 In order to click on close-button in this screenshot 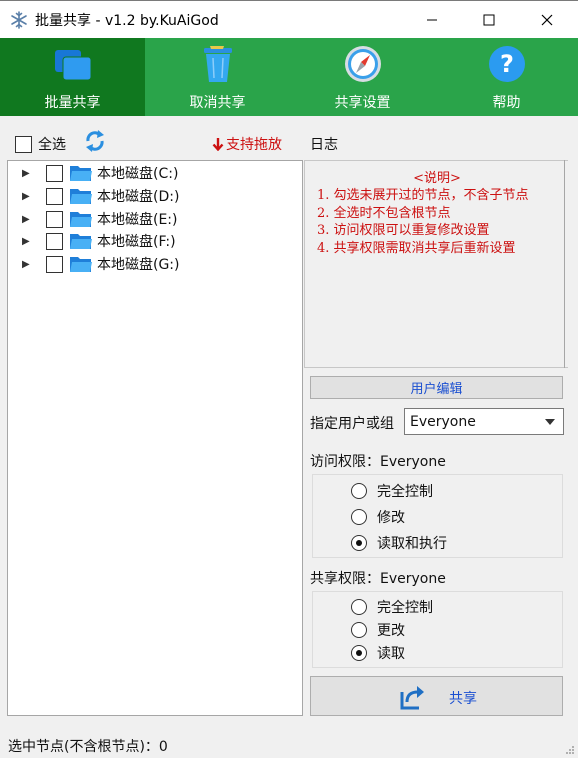, I will do `click(547, 19)`.